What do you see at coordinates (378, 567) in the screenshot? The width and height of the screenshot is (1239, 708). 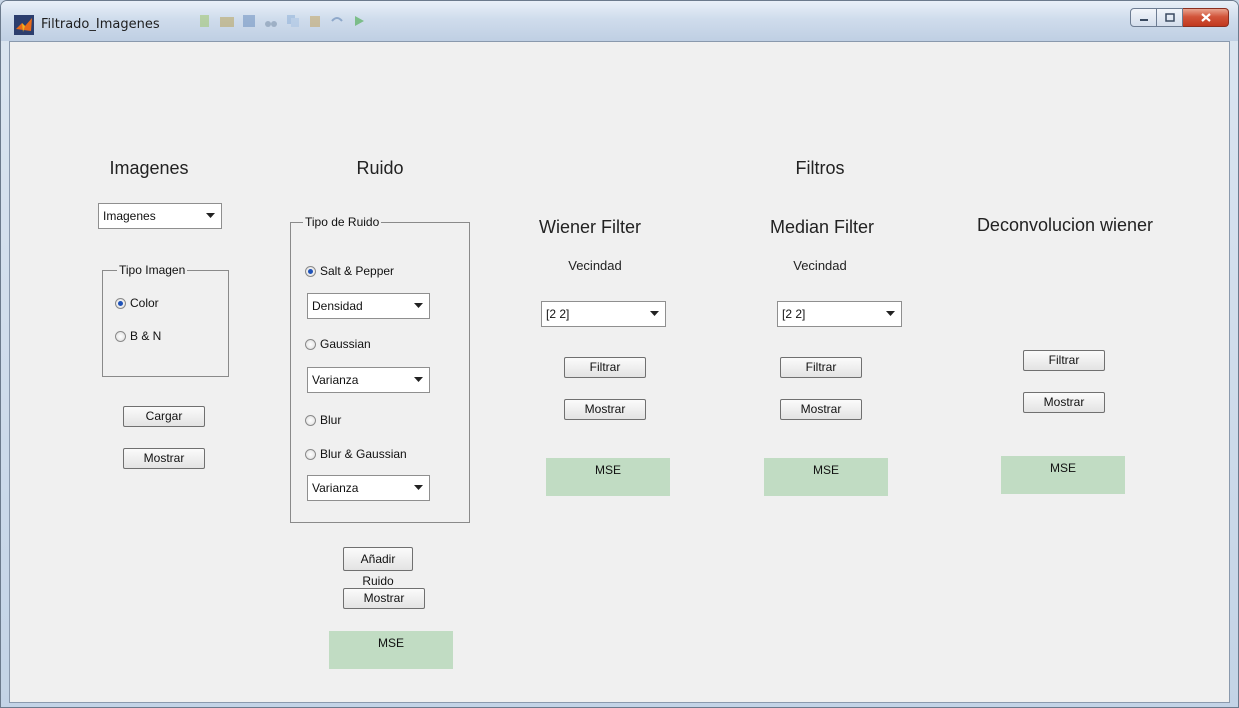 I see `anadir-ruido-button: Añadir Ruido` at bounding box center [378, 567].